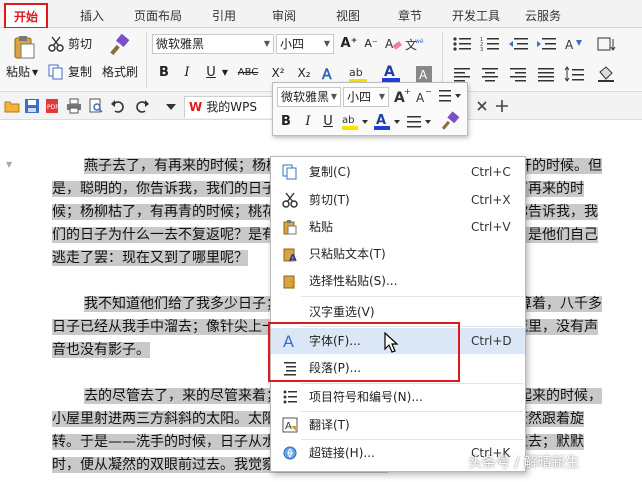  What do you see at coordinates (450, 96) in the screenshot?
I see `mini-line-spacing-icon` at bounding box center [450, 96].